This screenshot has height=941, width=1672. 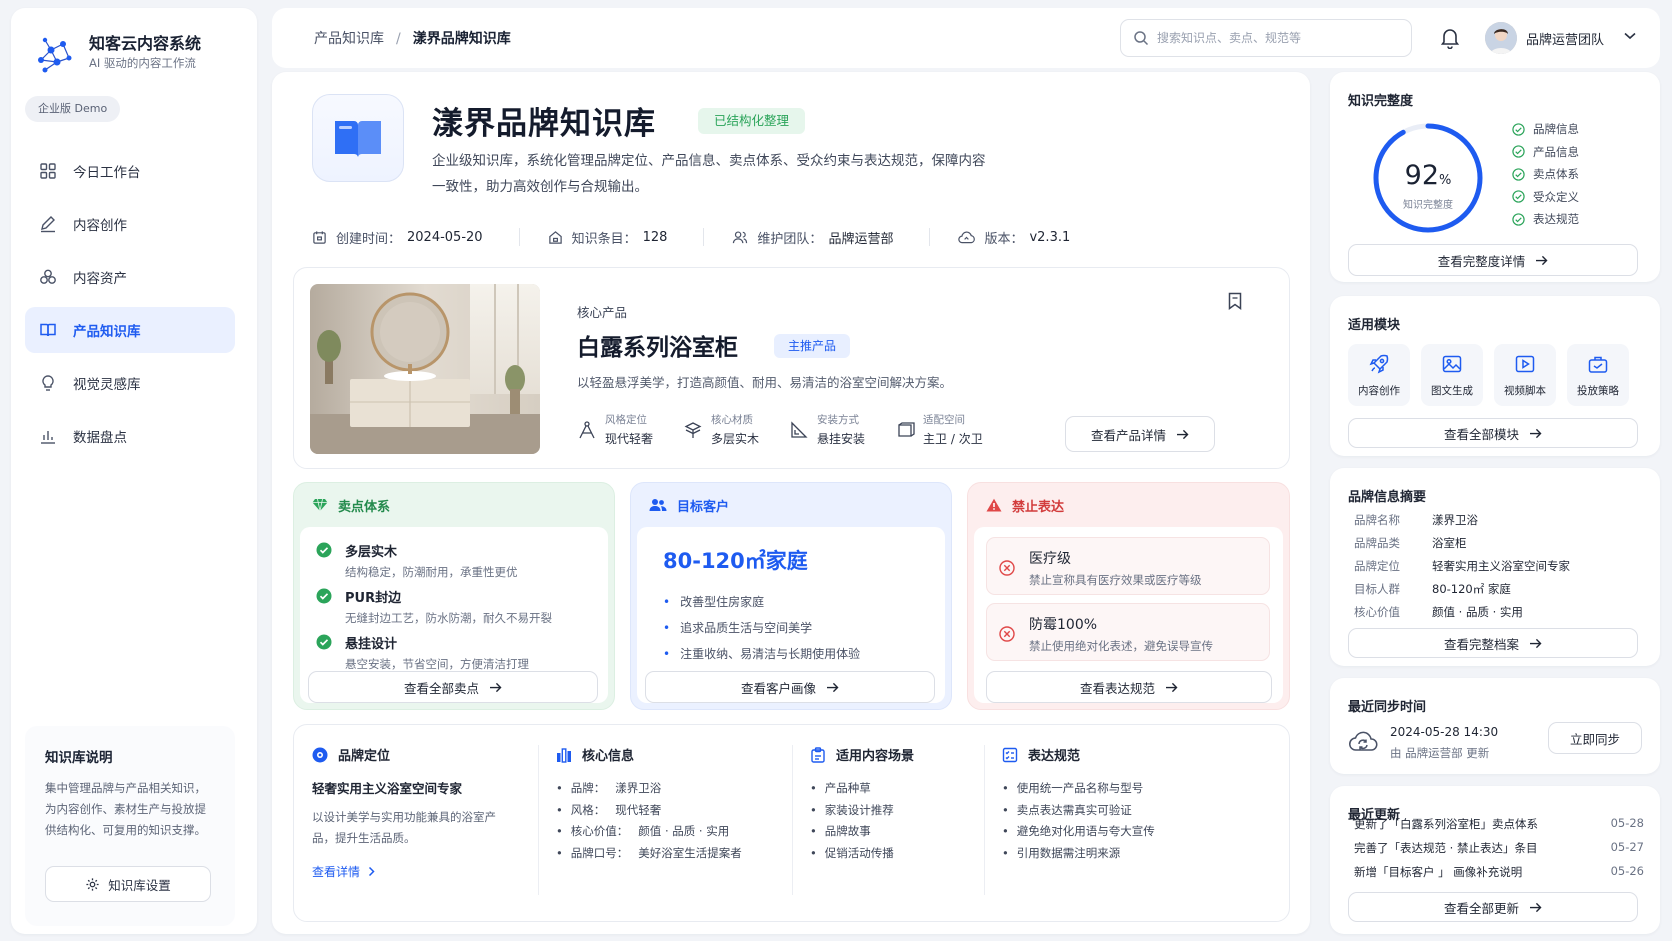 What do you see at coordinates (130, 224) in the screenshot?
I see `sidebar-item-content-creation: 内容创作` at bounding box center [130, 224].